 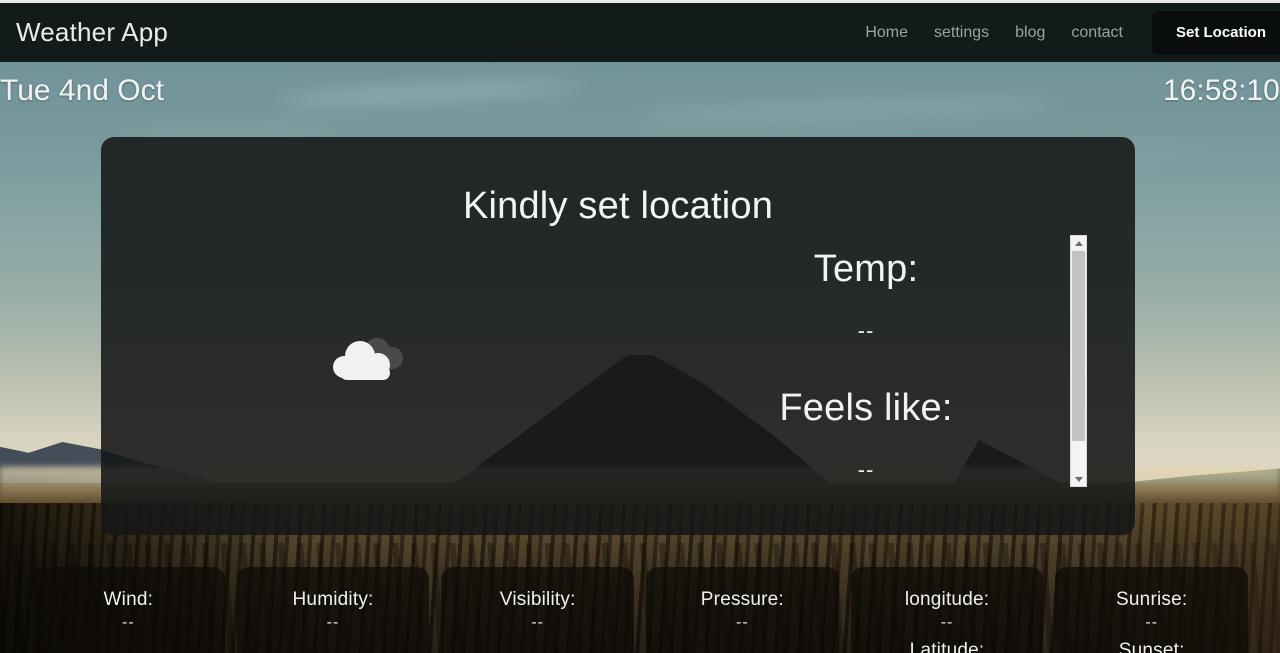 What do you see at coordinates (742, 599) in the screenshot?
I see `pressure-label: Pressure:` at bounding box center [742, 599].